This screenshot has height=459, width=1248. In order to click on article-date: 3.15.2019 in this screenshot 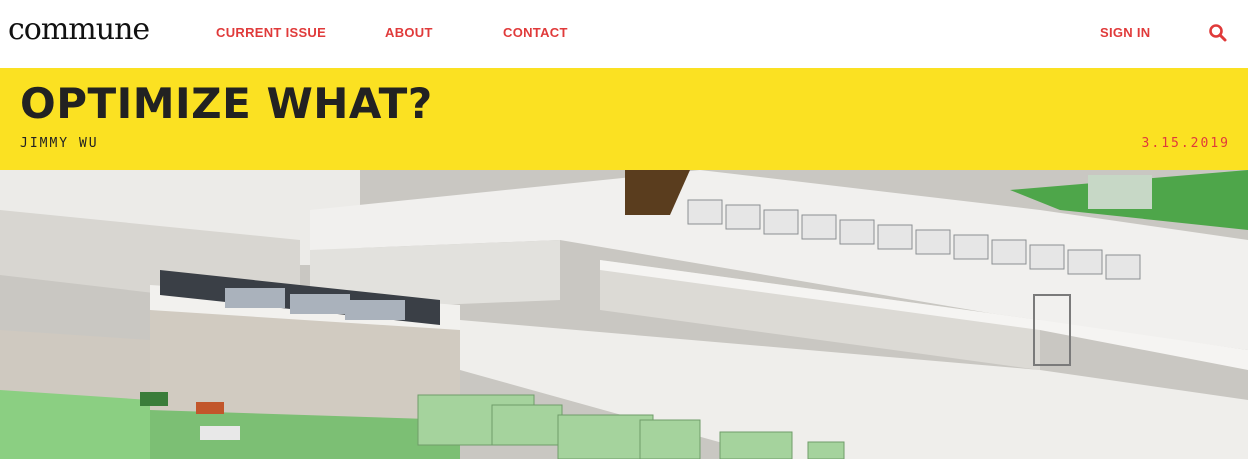, I will do `click(1185, 143)`.